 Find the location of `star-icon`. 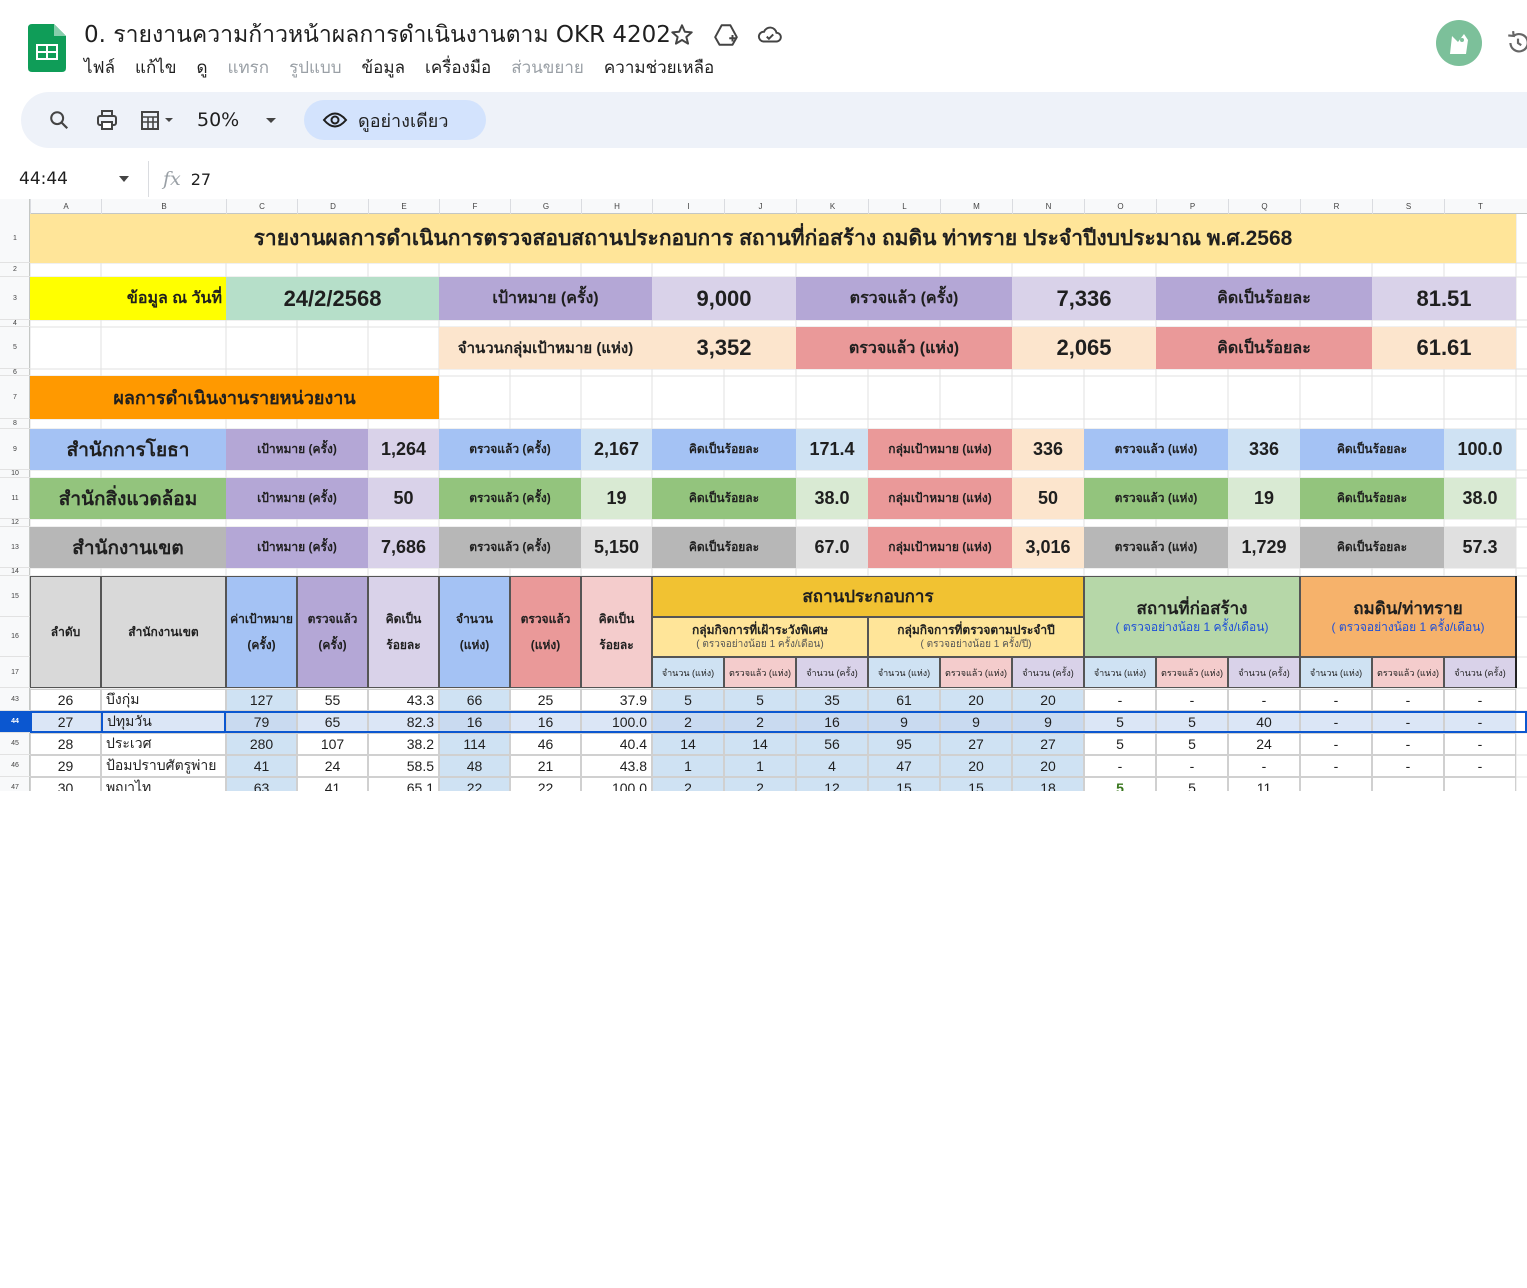

star-icon is located at coordinates (682, 35).